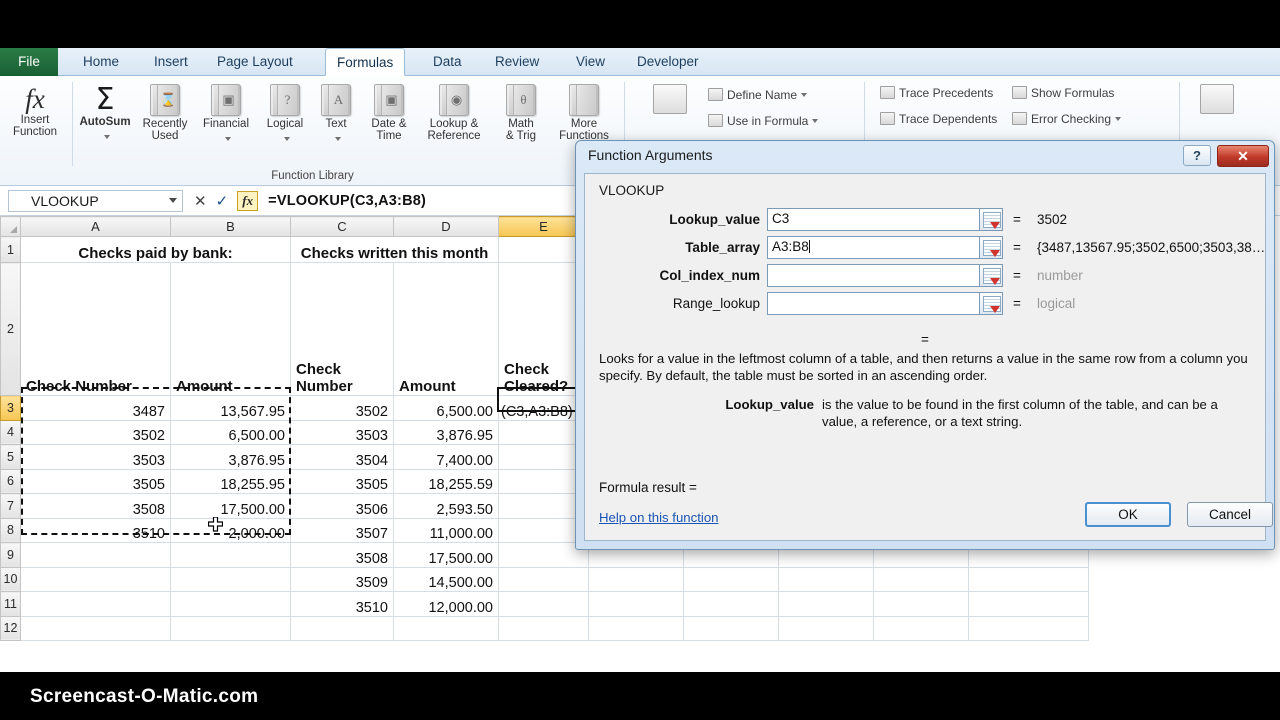  What do you see at coordinates (165, 113) in the screenshot?
I see `recently-used-button: ⌛ Recently Used` at bounding box center [165, 113].